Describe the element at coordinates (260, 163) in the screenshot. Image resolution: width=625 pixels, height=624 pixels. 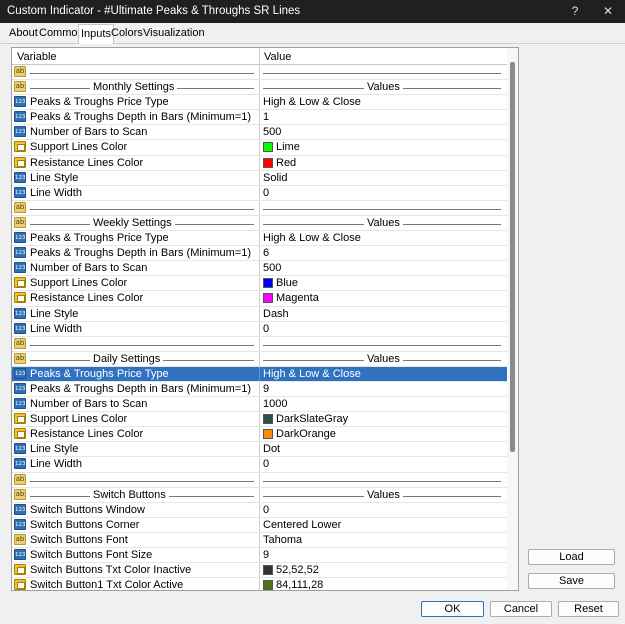
I see `parameter-row: Resistance Lines Color Red` at that location.